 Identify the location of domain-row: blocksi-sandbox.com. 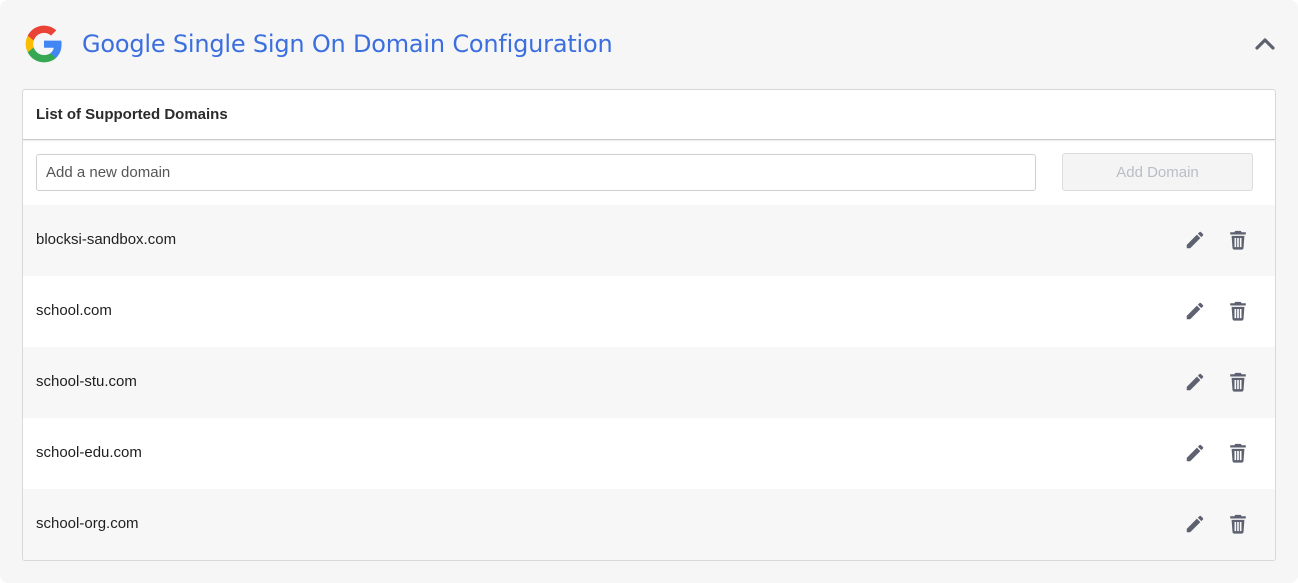
(649, 240).